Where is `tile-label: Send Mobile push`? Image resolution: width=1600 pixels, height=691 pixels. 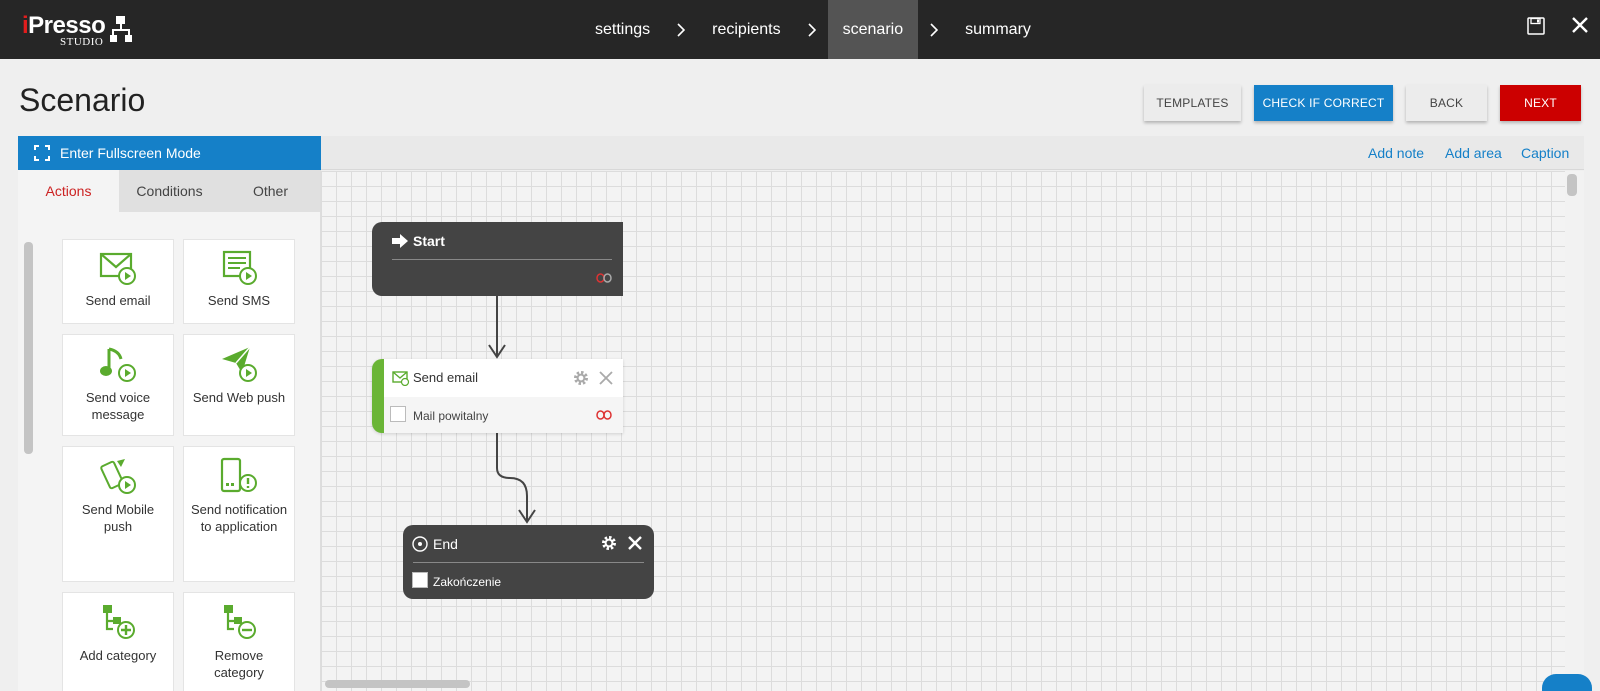 tile-label: Send Mobile push is located at coordinates (118, 518).